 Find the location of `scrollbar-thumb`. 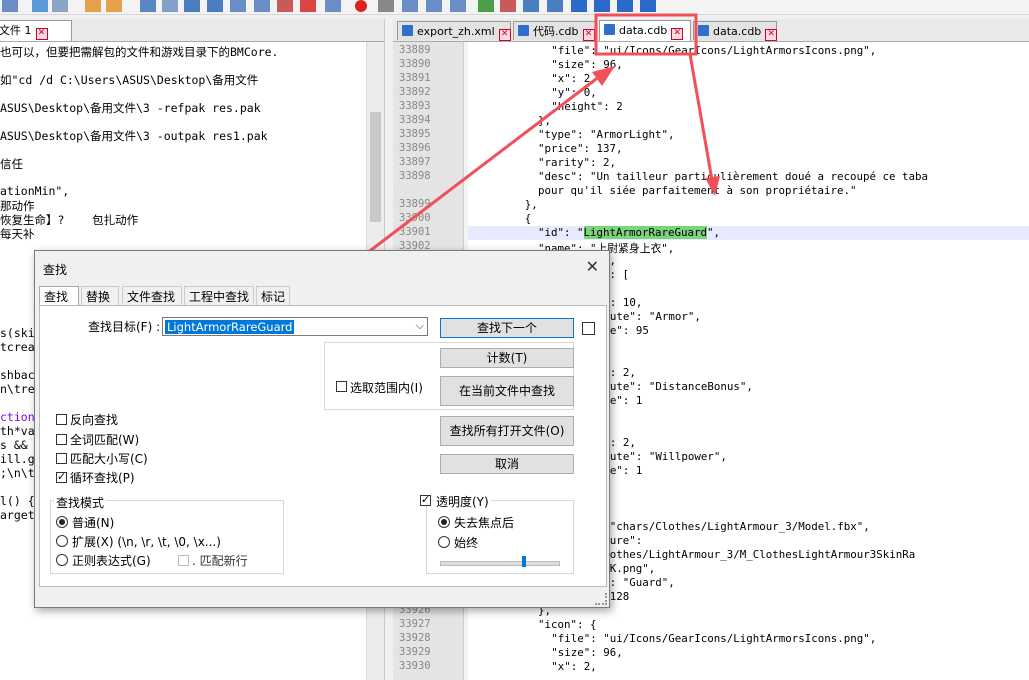

scrollbar-thumb is located at coordinates (375, 167).